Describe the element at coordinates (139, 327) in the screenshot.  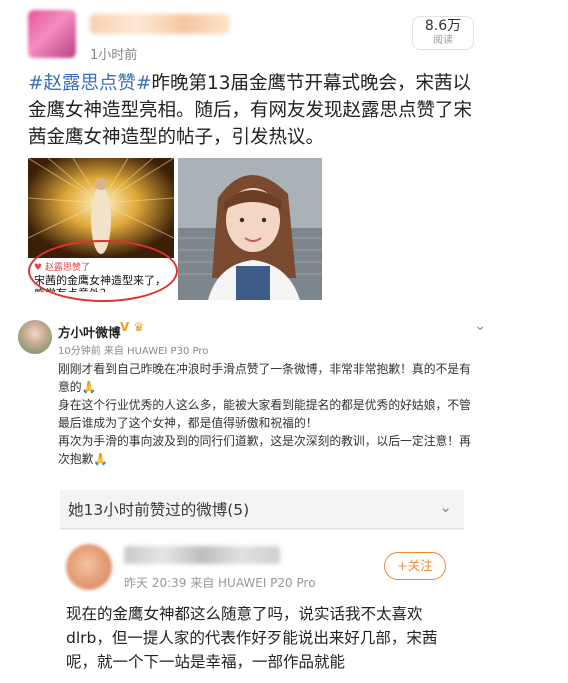
I see `crown-icon: ♛` at that location.